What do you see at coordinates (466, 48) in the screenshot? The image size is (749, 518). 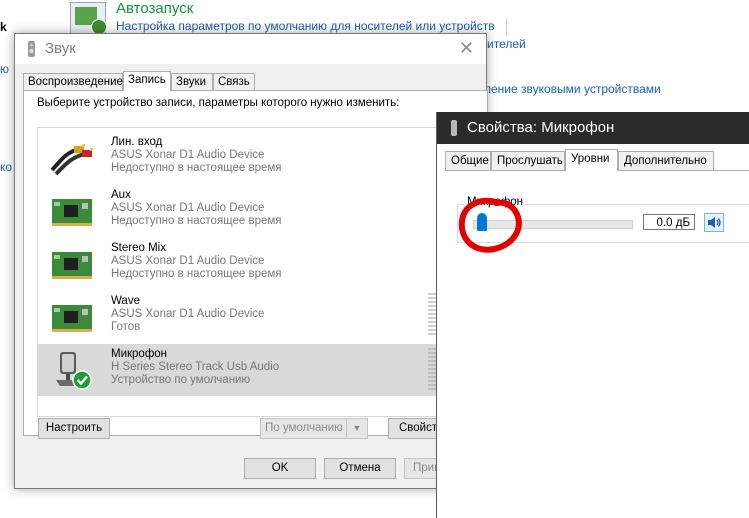 I see `close-icon: ✕` at bounding box center [466, 48].